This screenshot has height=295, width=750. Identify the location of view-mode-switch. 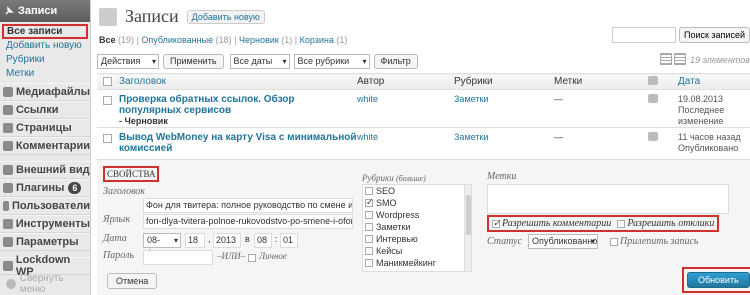
(672, 59).